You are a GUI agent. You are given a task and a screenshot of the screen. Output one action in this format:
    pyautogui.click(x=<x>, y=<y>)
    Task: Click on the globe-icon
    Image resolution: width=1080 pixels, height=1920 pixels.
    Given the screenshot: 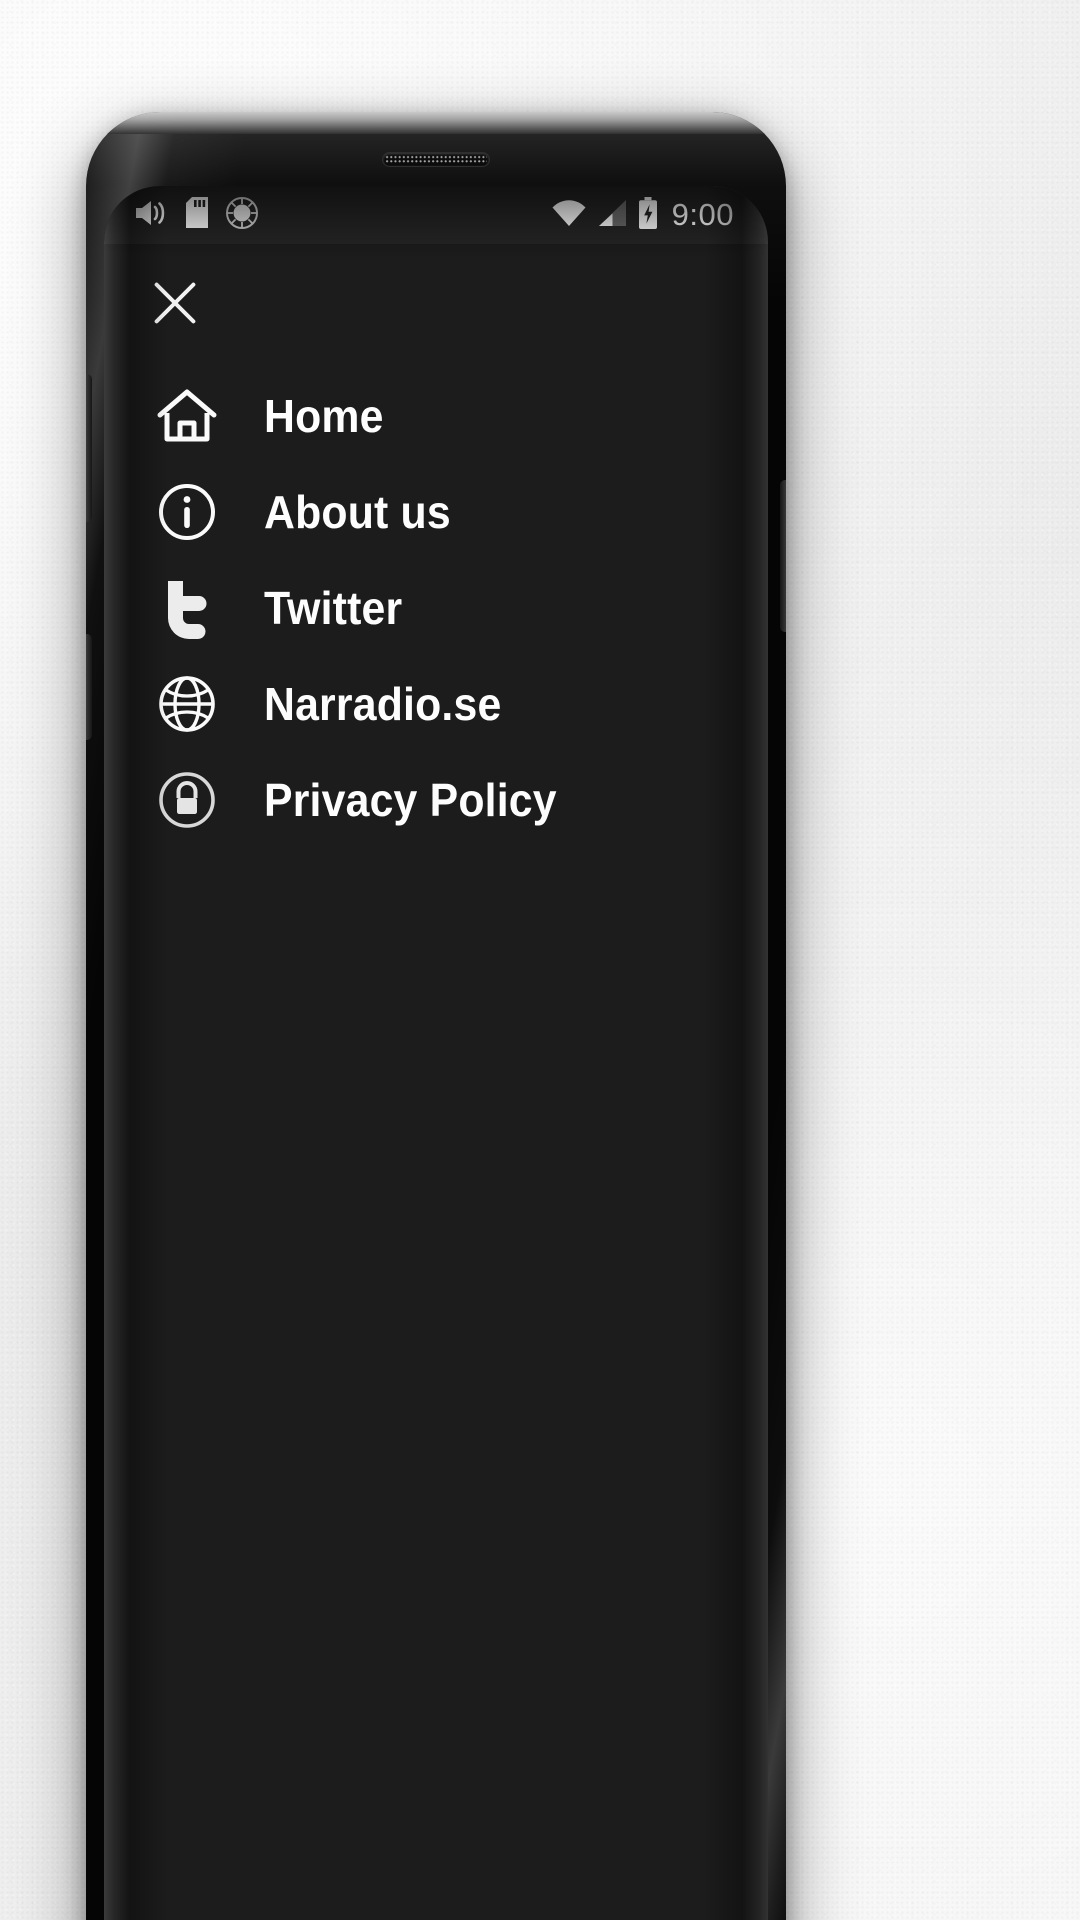 What is the action you would take?
    pyautogui.click(x=187, y=704)
    